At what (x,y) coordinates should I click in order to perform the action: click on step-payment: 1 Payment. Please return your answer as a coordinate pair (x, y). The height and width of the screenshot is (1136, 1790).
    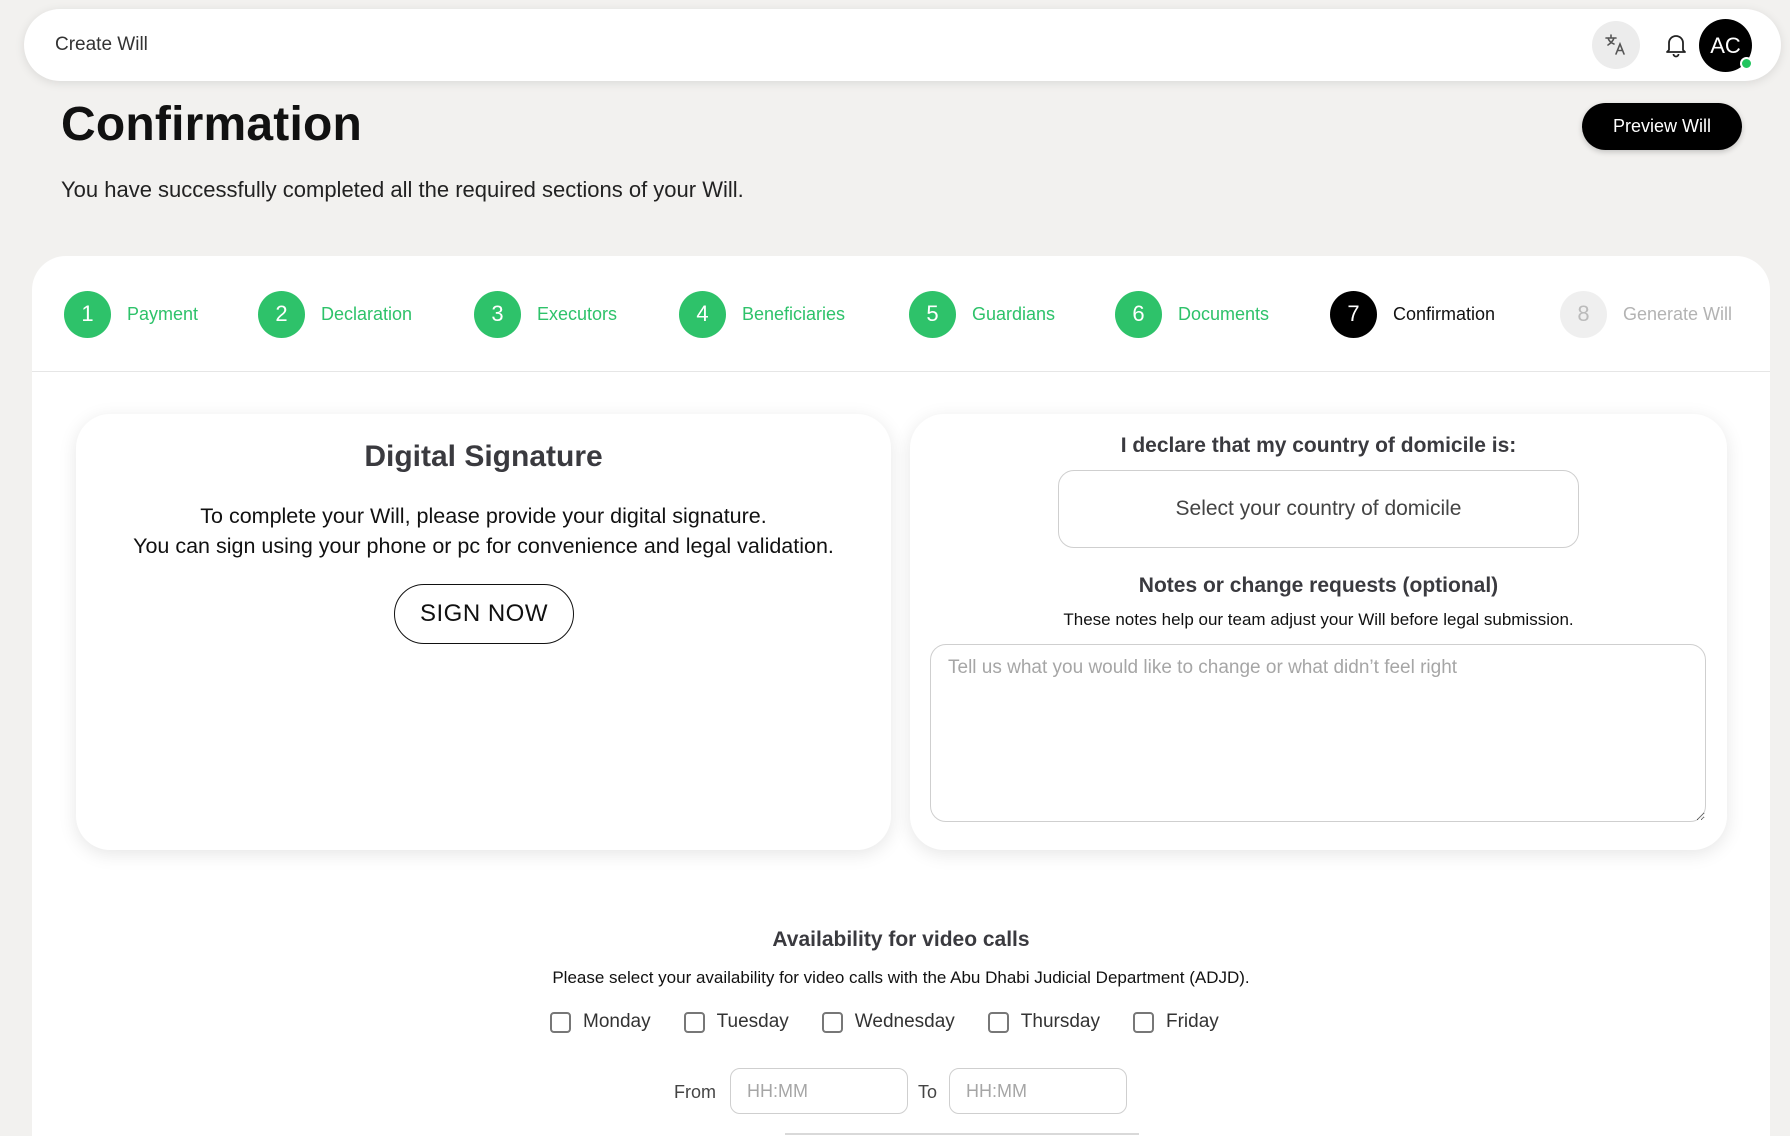
    Looking at the image, I should click on (131, 314).